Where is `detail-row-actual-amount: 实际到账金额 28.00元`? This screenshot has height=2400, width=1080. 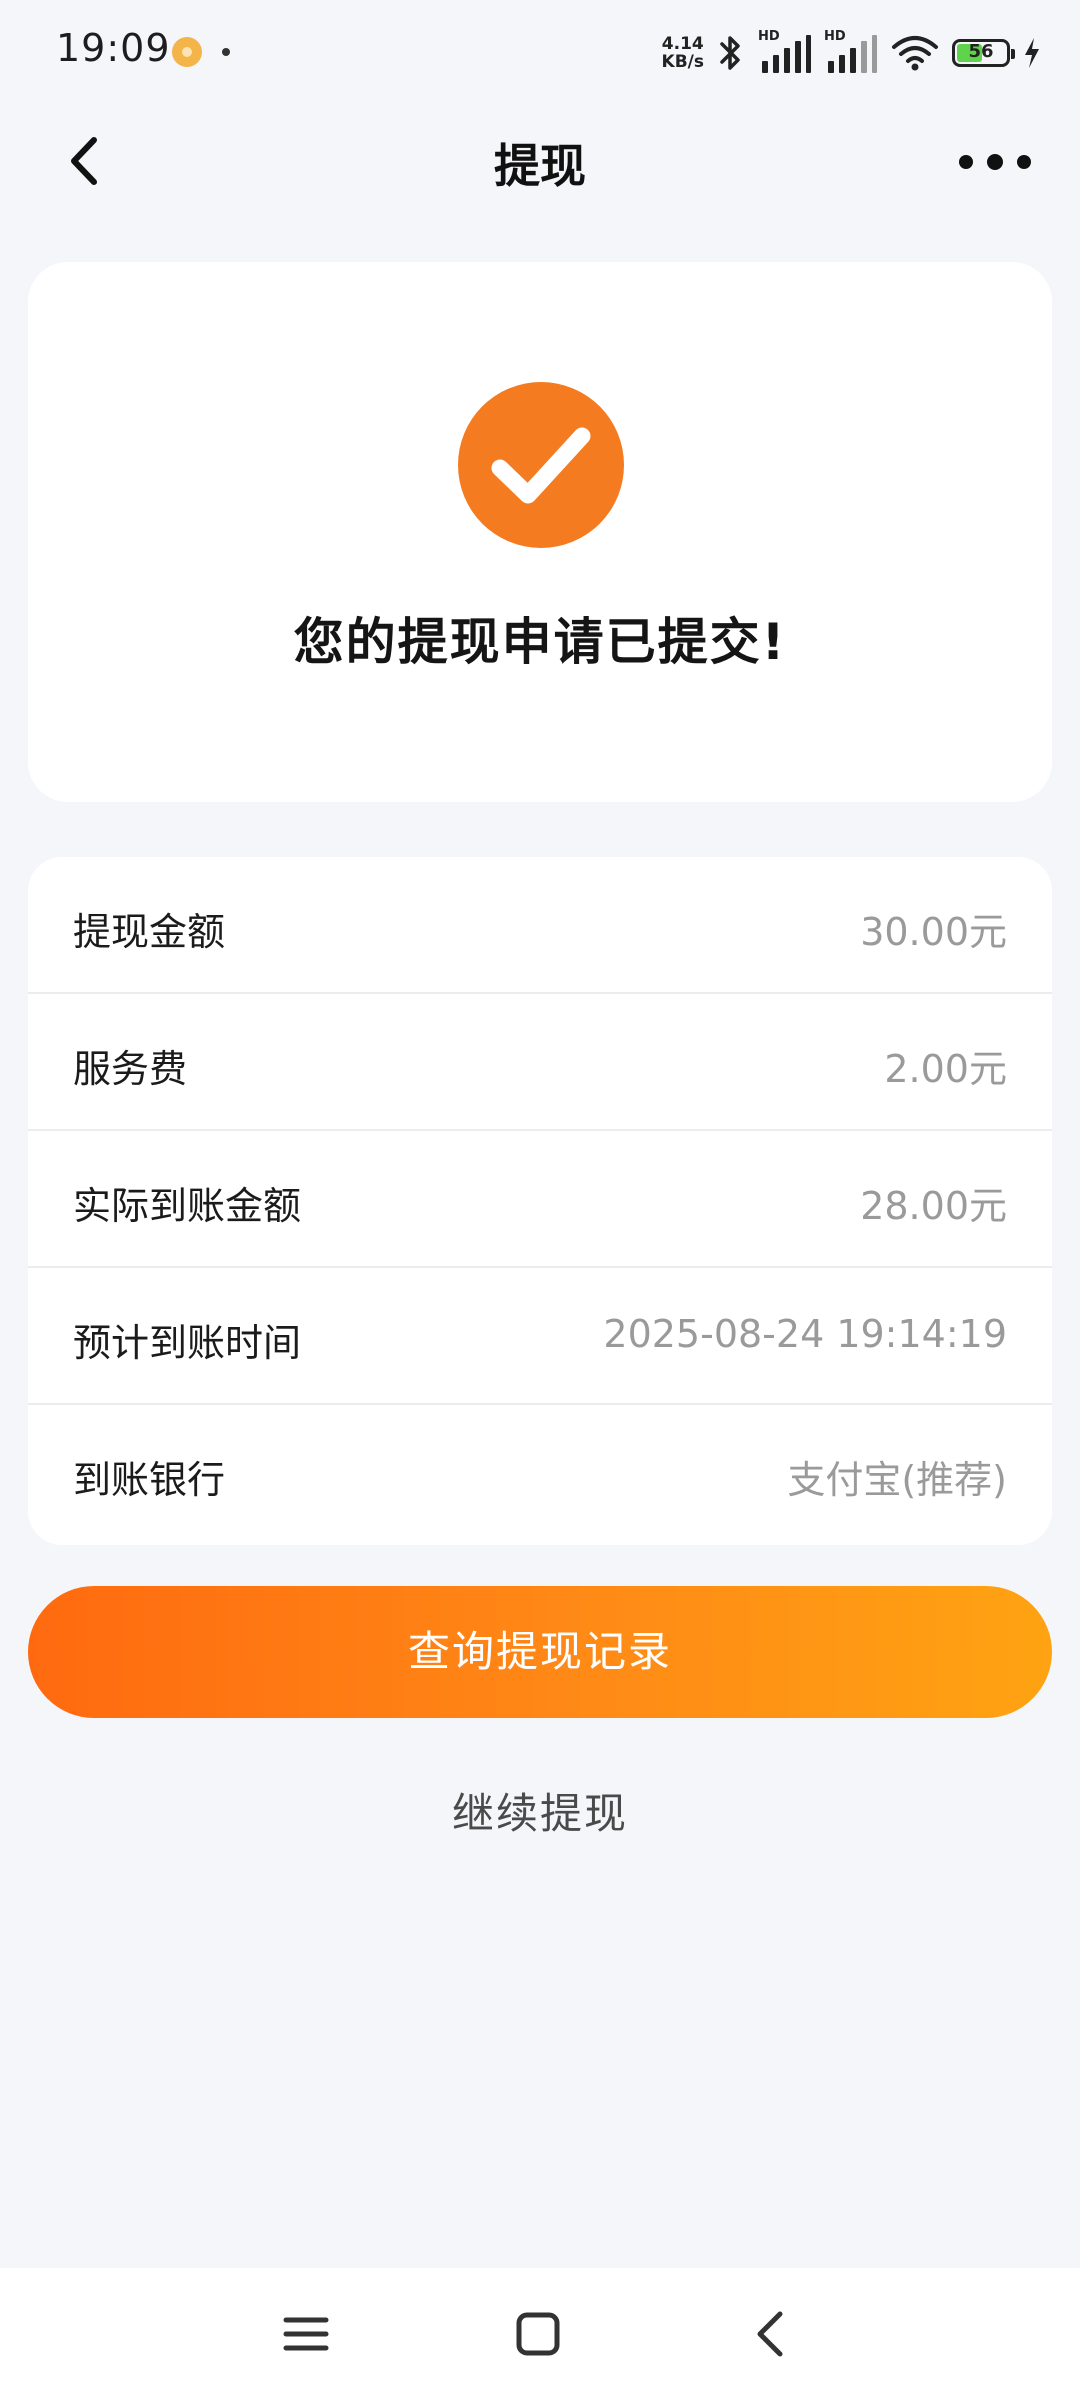
detail-row-actual-amount: 实际到账金额 28.00元 is located at coordinates (540, 1199).